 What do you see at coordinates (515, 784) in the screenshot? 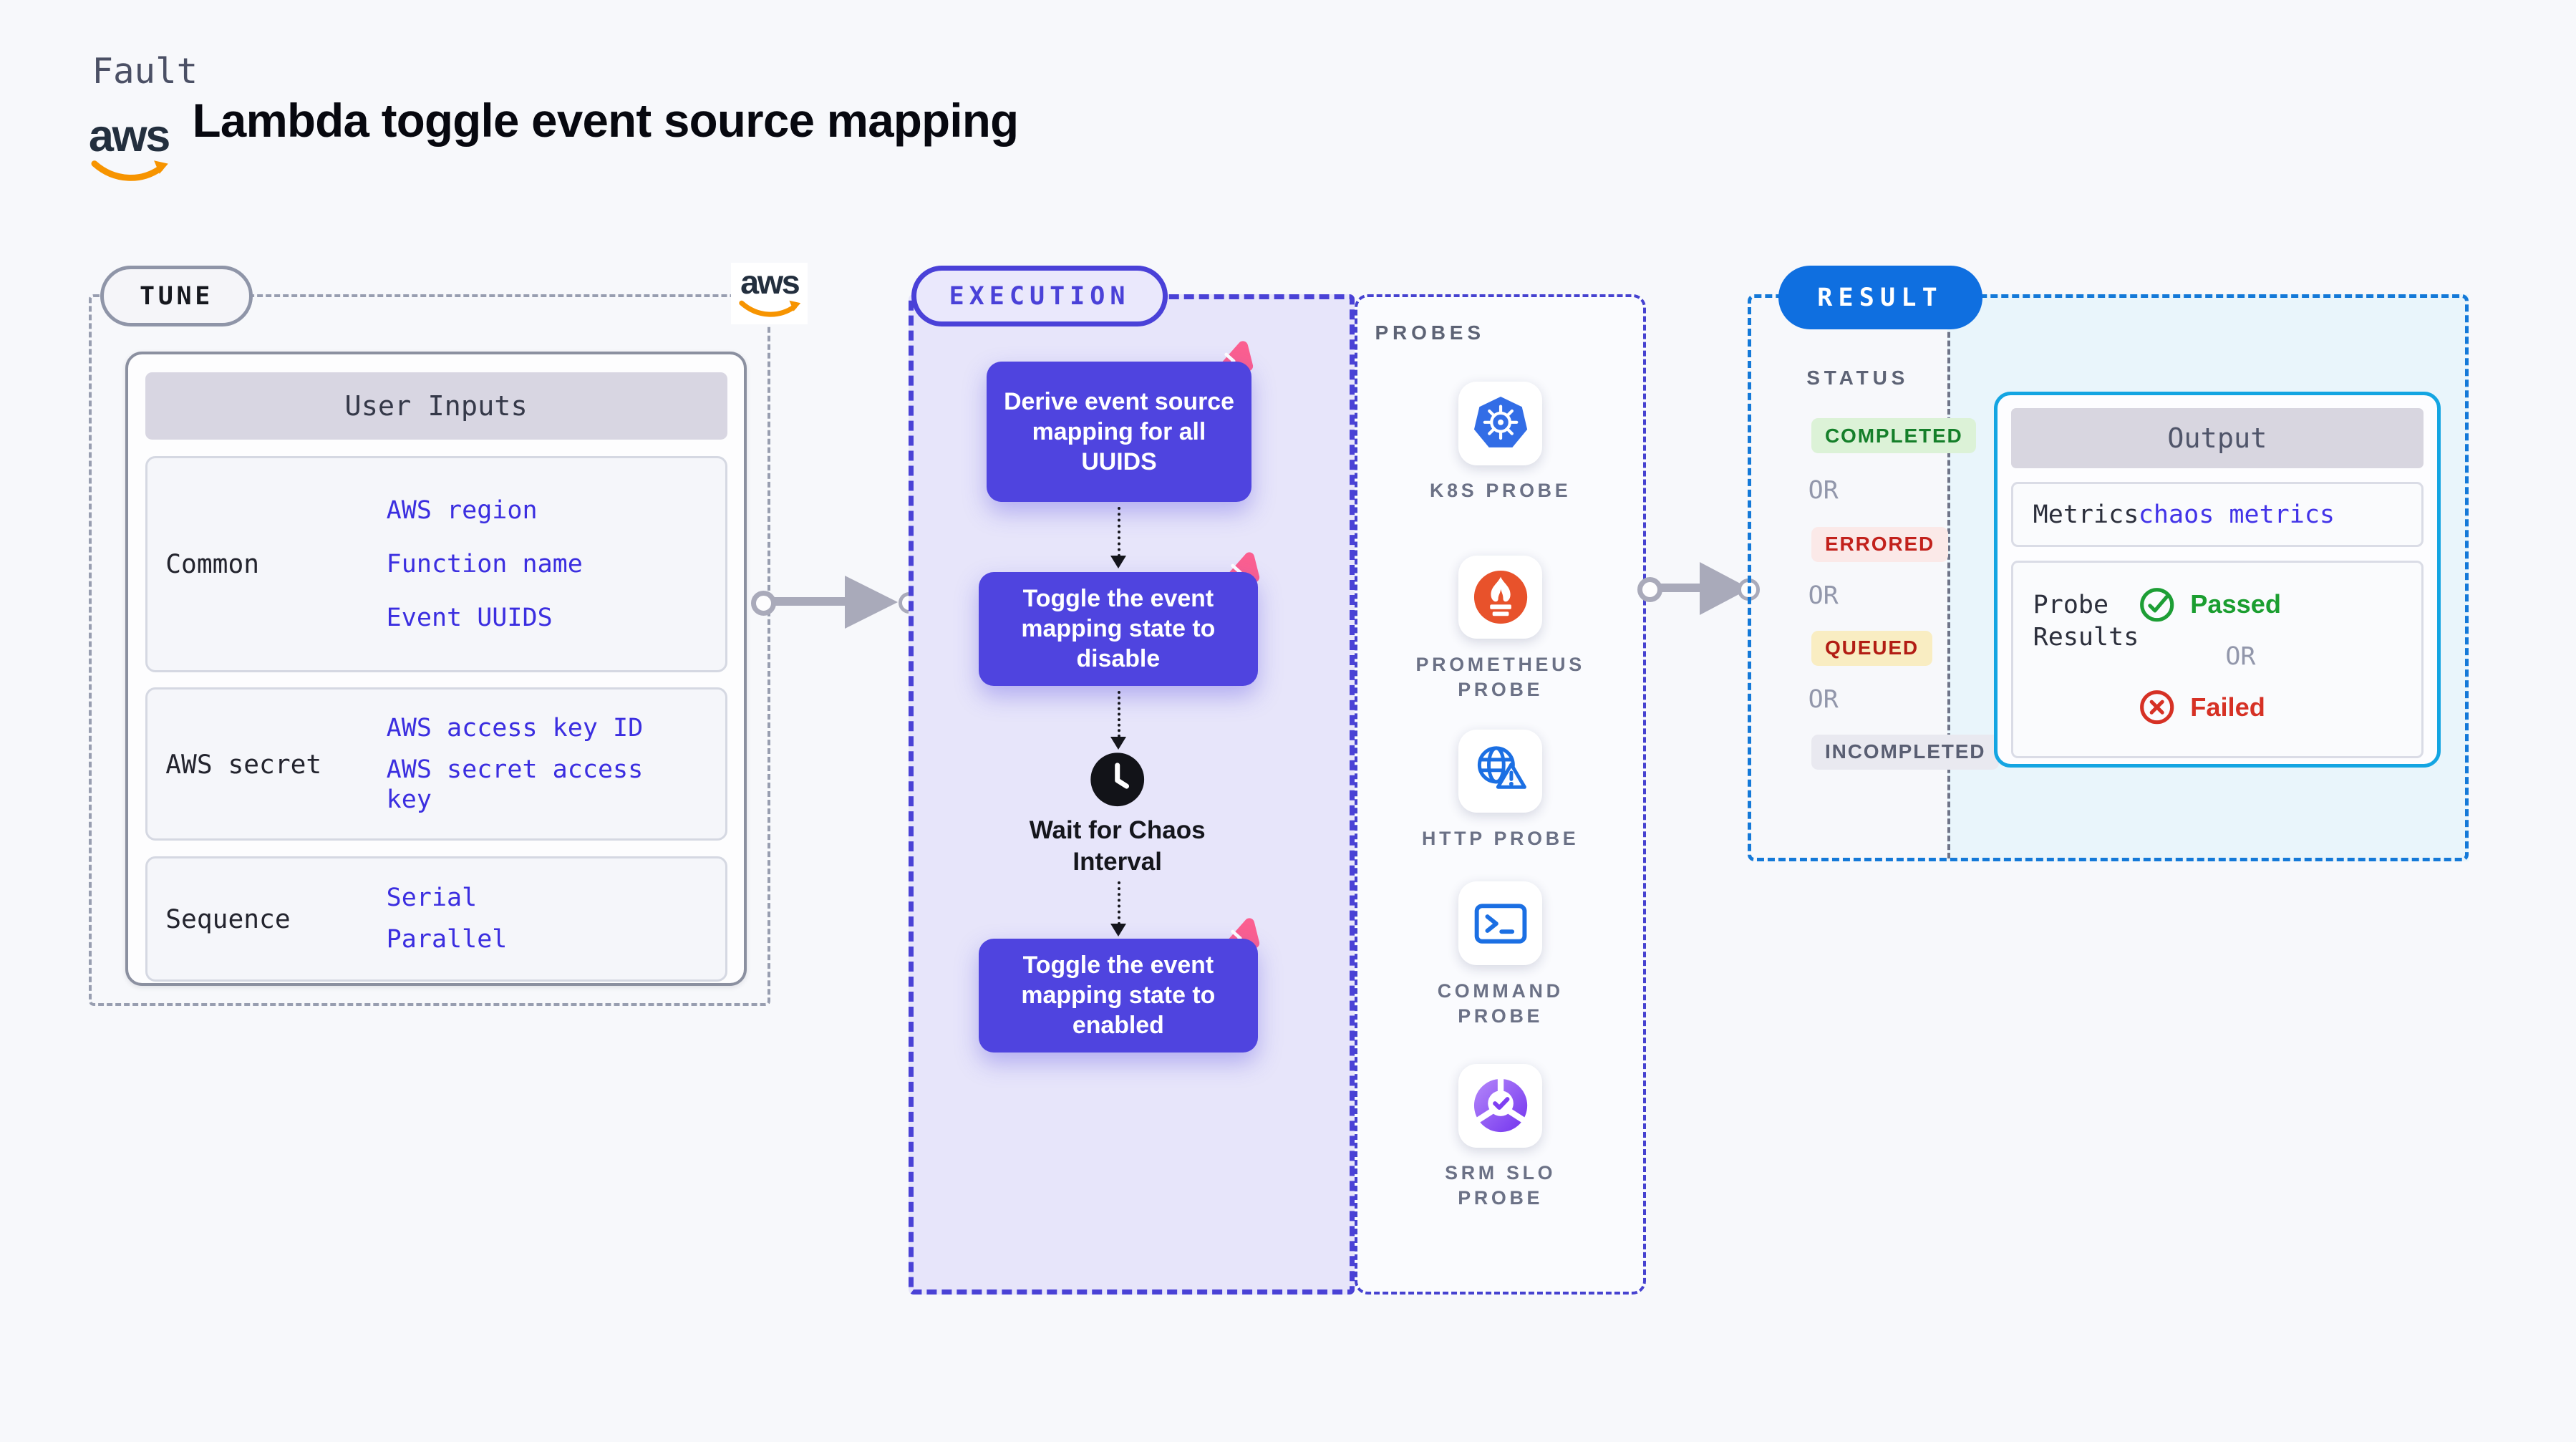
I see `input-value: AWS secret access key` at bounding box center [515, 784].